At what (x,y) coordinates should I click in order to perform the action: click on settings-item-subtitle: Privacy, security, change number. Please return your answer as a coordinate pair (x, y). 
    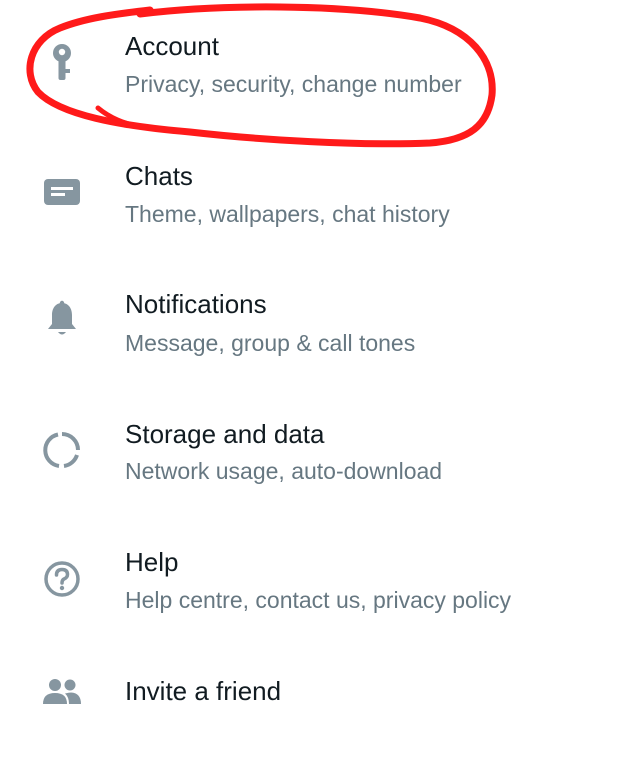
    Looking at the image, I should click on (293, 84).